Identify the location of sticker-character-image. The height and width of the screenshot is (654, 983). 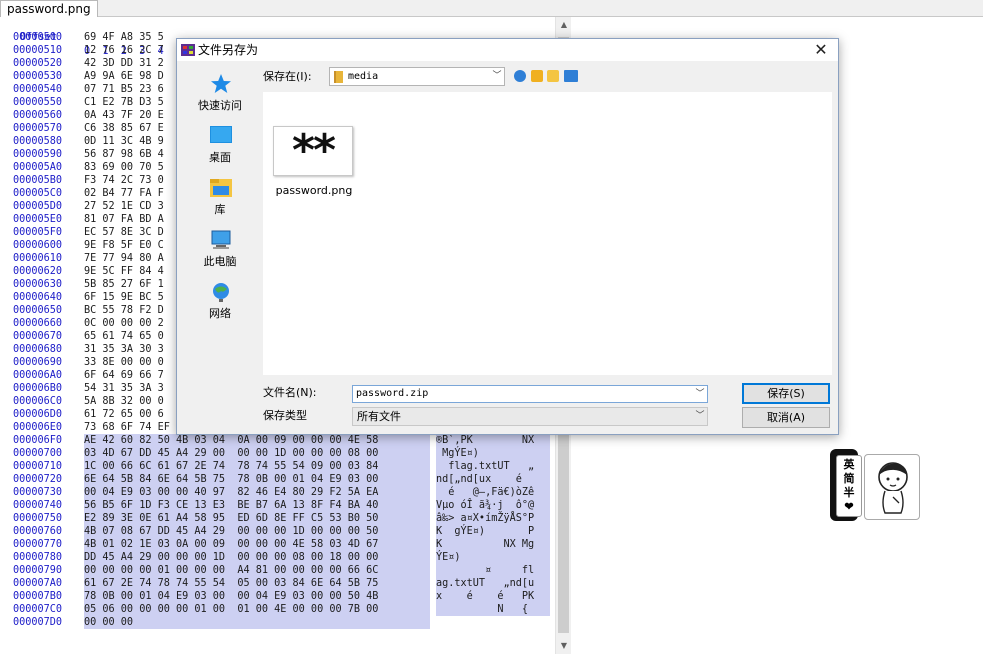
(892, 487).